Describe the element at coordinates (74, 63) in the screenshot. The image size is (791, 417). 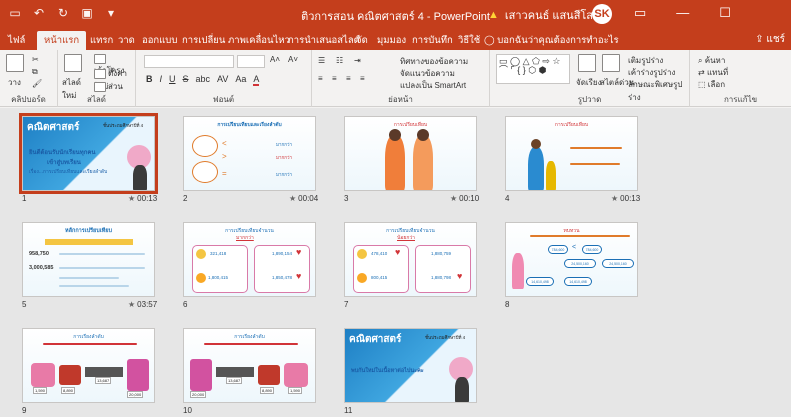
I see `new-slide-button` at that location.